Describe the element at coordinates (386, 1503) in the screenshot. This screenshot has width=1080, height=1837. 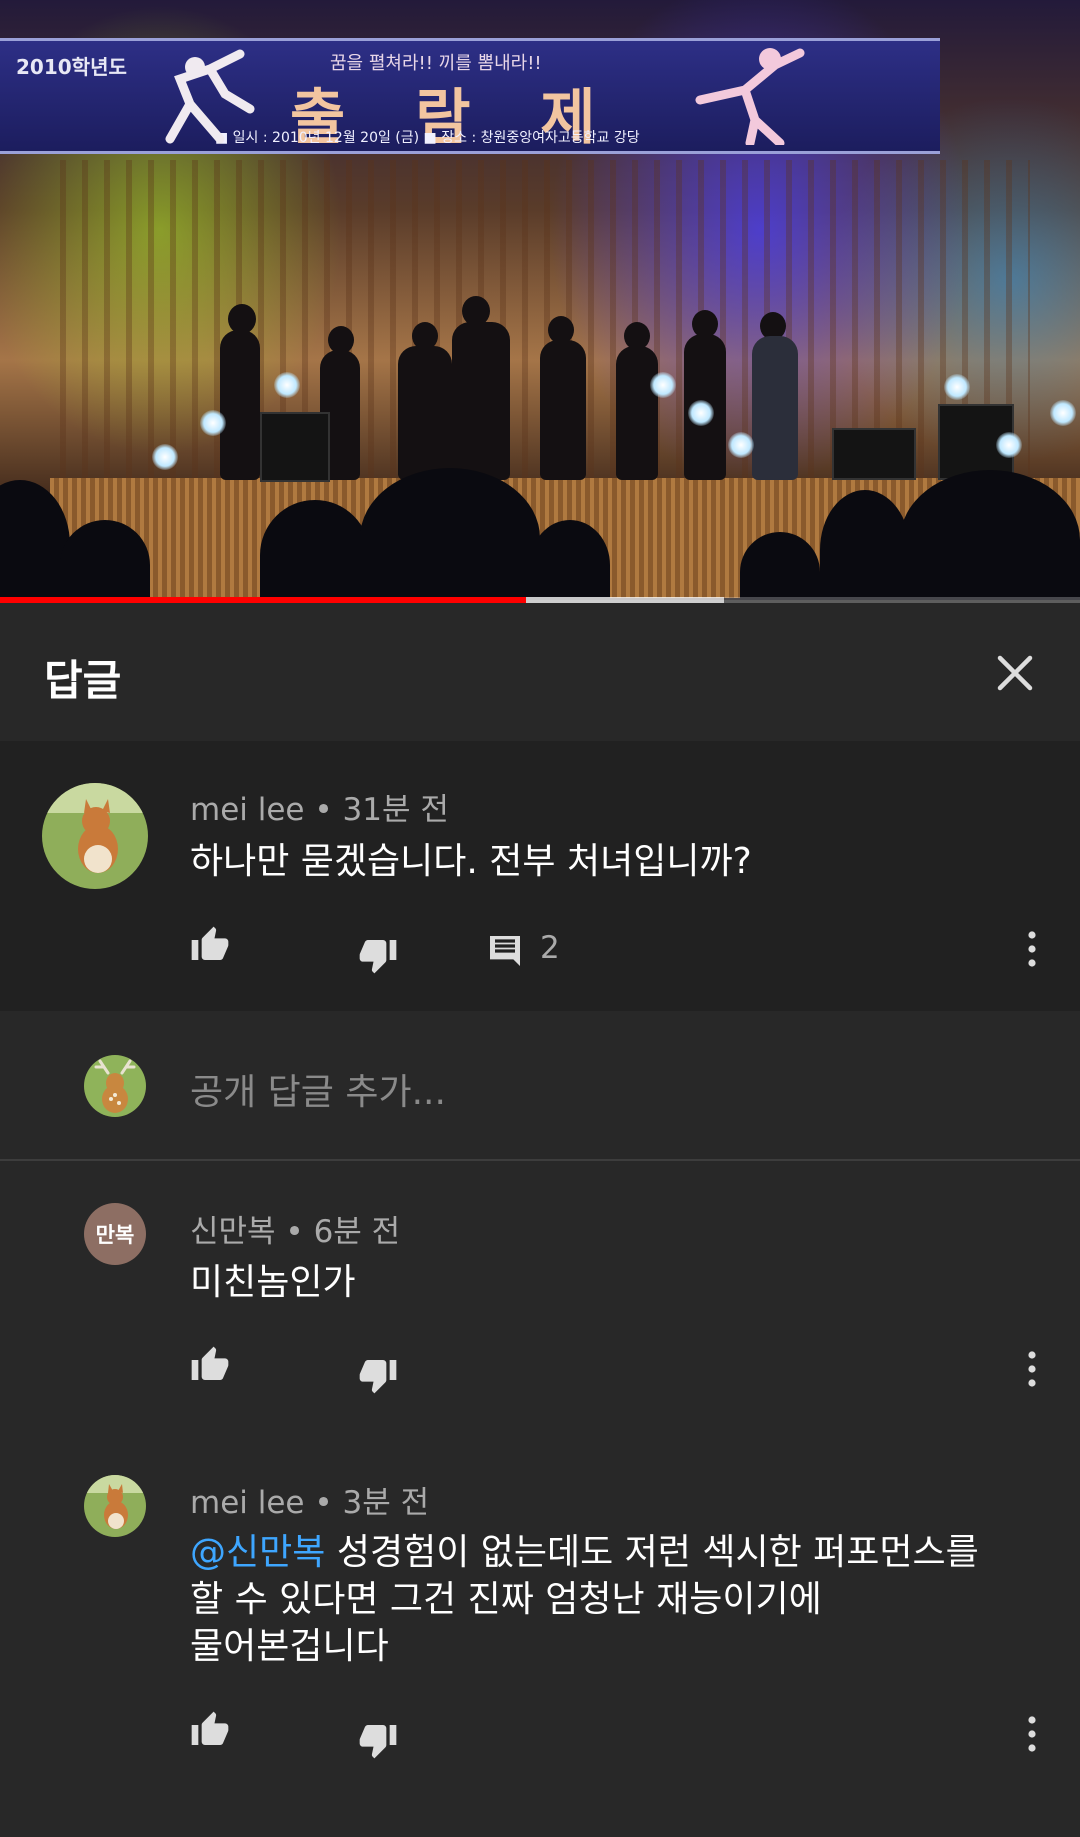
I see `reply-time: 3분 전` at that location.